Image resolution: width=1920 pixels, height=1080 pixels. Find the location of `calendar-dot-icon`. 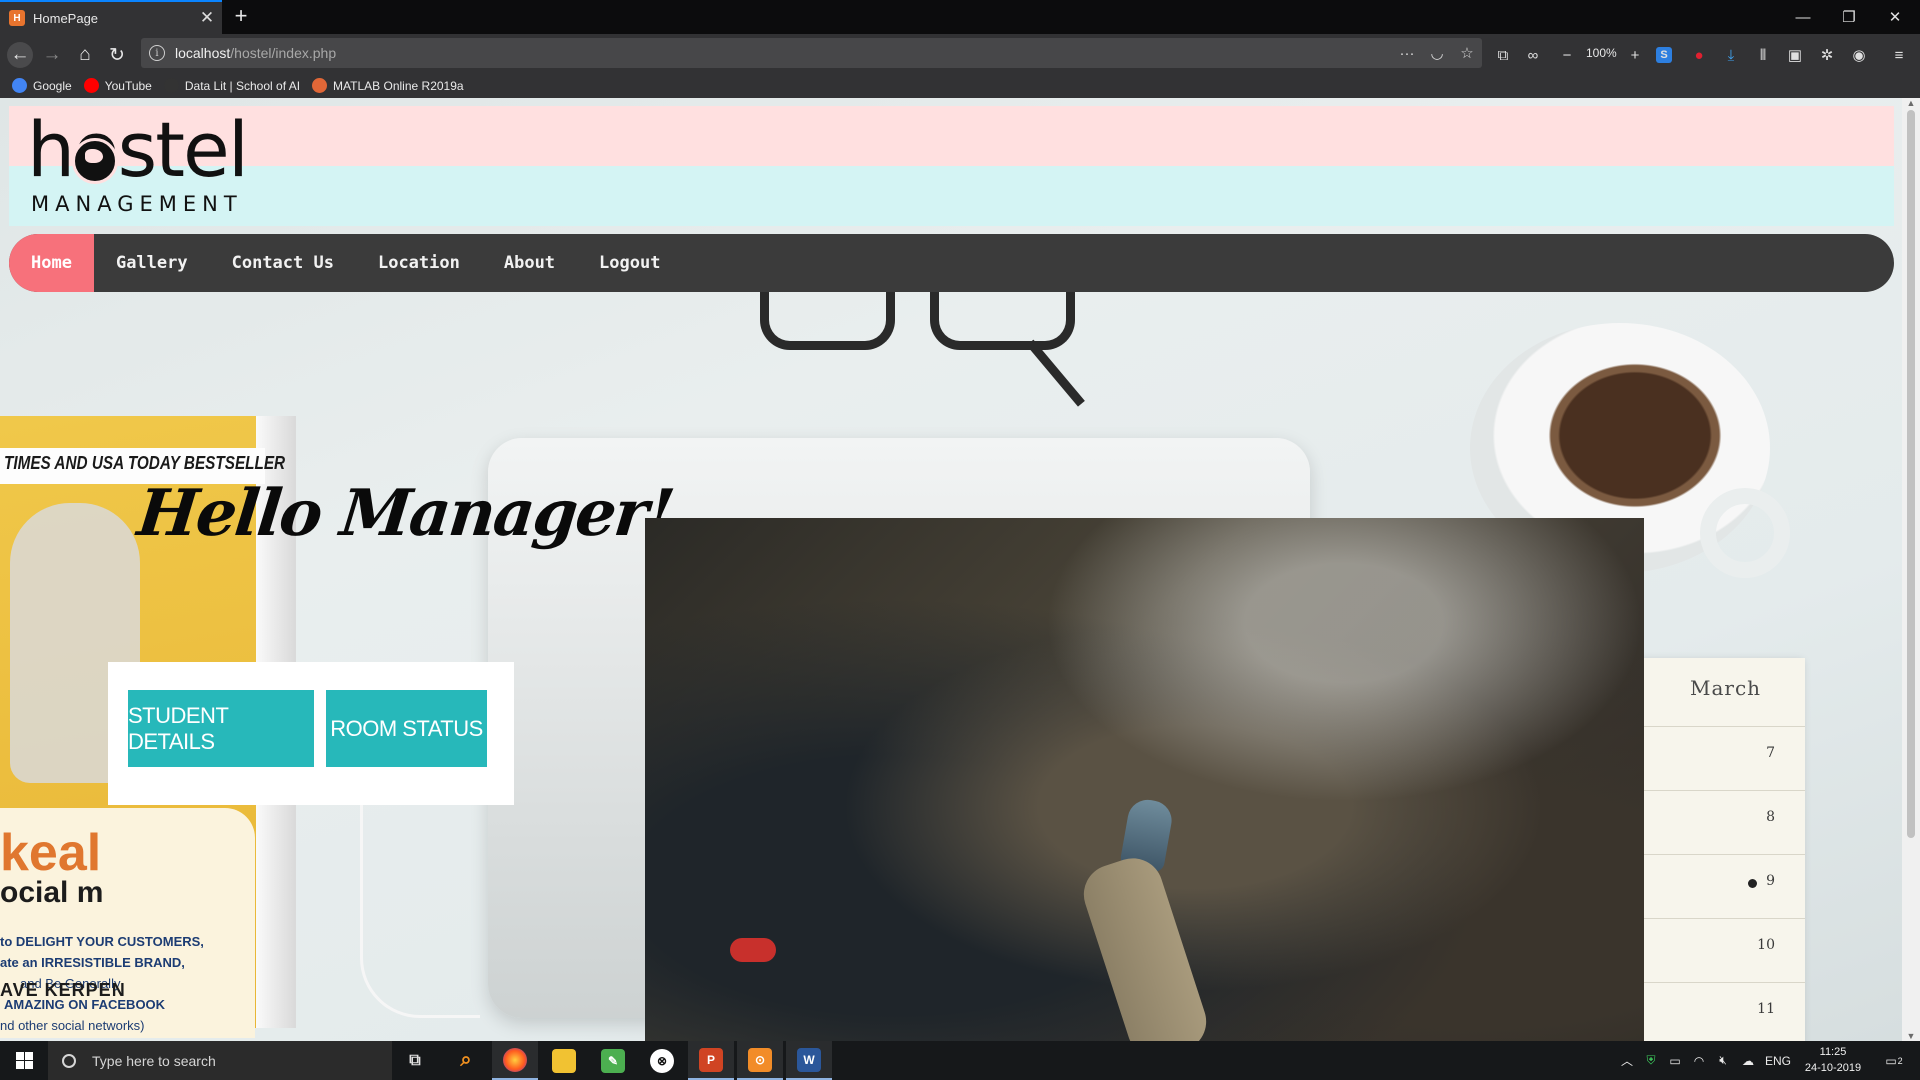

calendar-dot-icon is located at coordinates (1752, 883).